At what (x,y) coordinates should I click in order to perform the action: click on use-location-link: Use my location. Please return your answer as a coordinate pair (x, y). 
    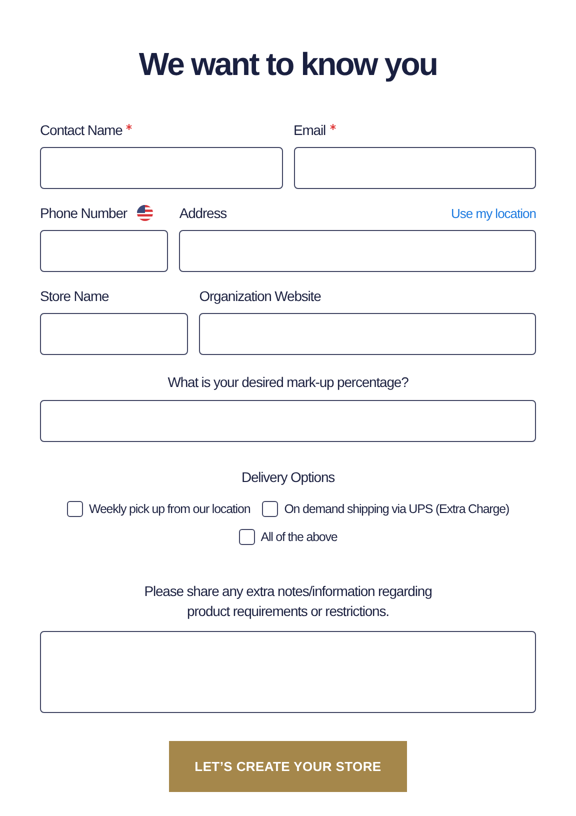
    Looking at the image, I should click on (493, 213).